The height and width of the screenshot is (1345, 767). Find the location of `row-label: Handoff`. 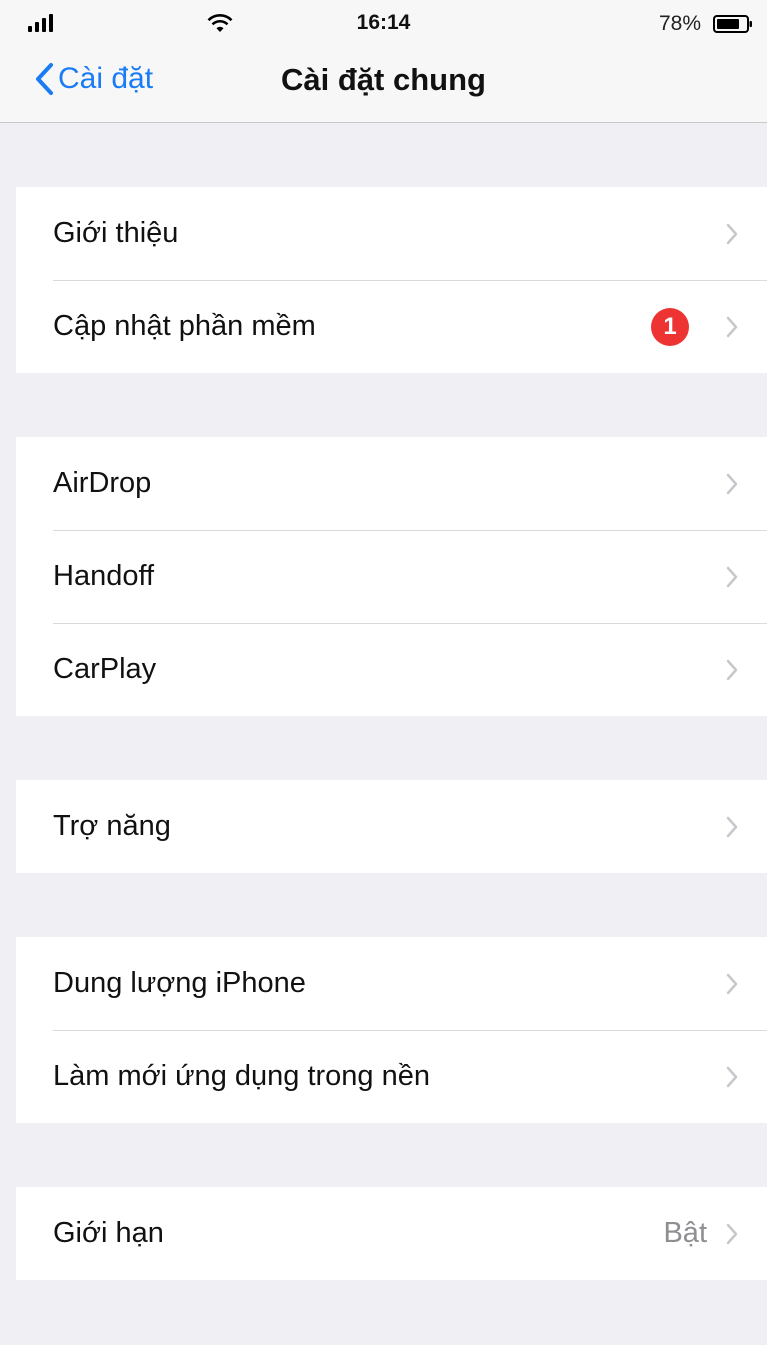

row-label: Handoff is located at coordinates (104, 576).